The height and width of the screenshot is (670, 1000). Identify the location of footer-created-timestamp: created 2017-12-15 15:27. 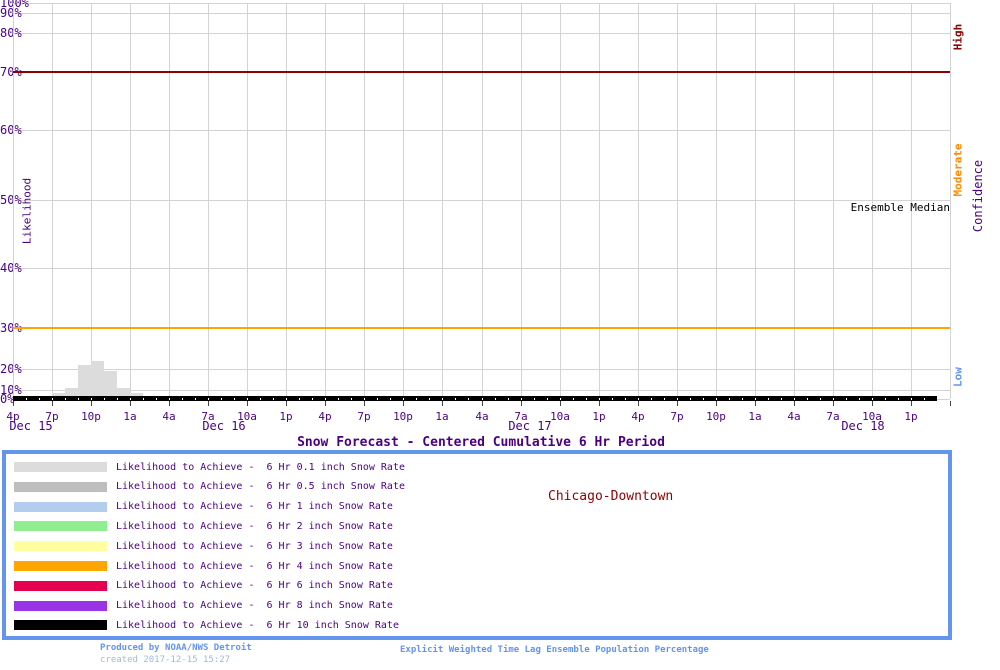
(165, 660).